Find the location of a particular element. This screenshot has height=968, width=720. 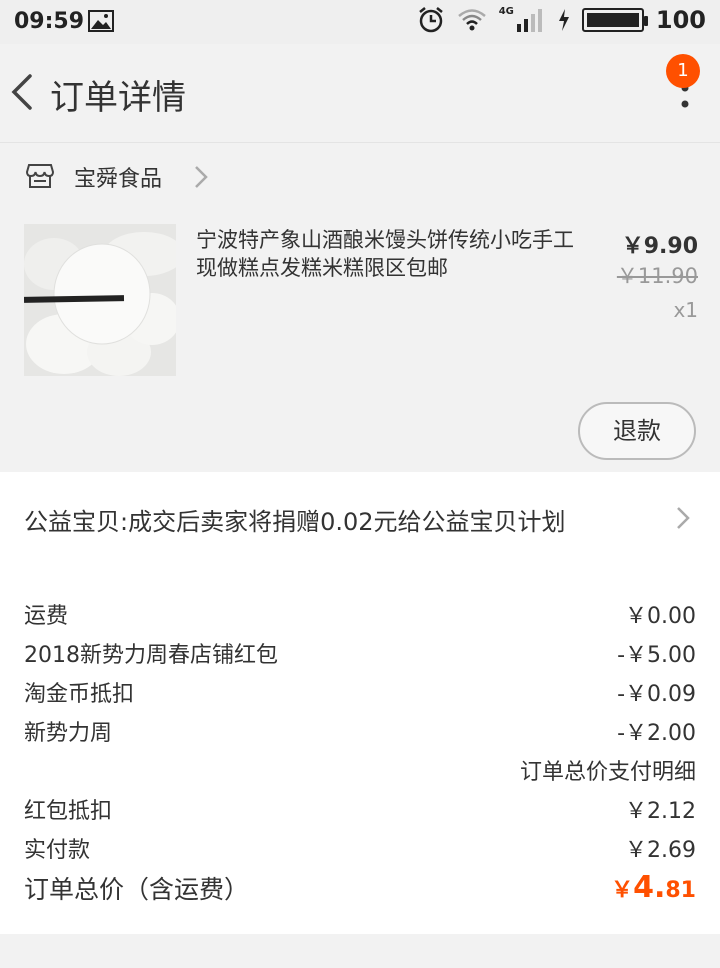

signal-icon is located at coordinates (529, 20).